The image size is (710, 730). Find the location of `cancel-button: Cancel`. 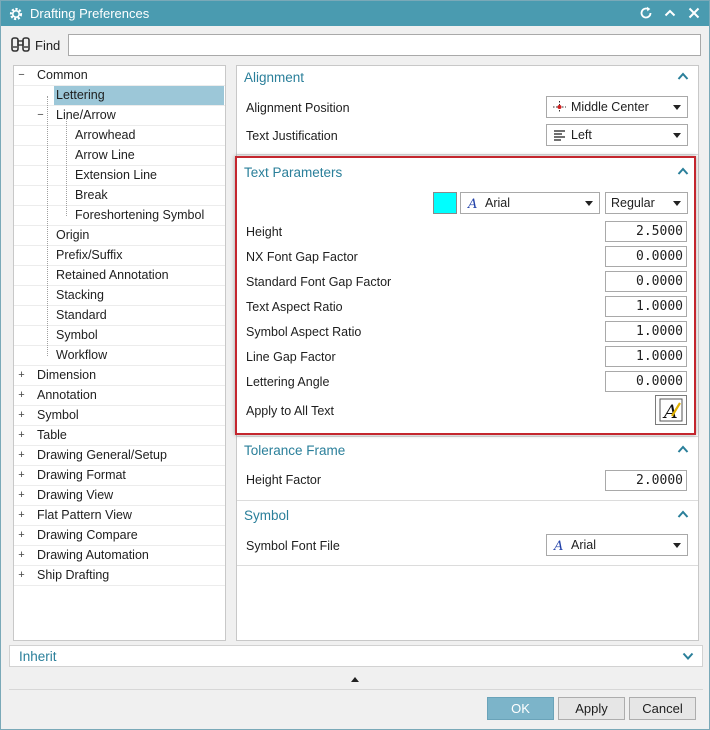

cancel-button: Cancel is located at coordinates (662, 708).